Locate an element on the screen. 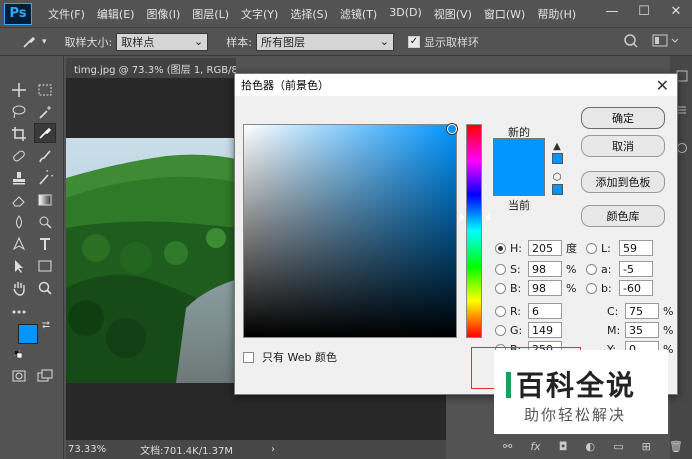 Image resolution: width=692 pixels, height=459 pixels. brush-tool-icon is located at coordinates (45, 156).